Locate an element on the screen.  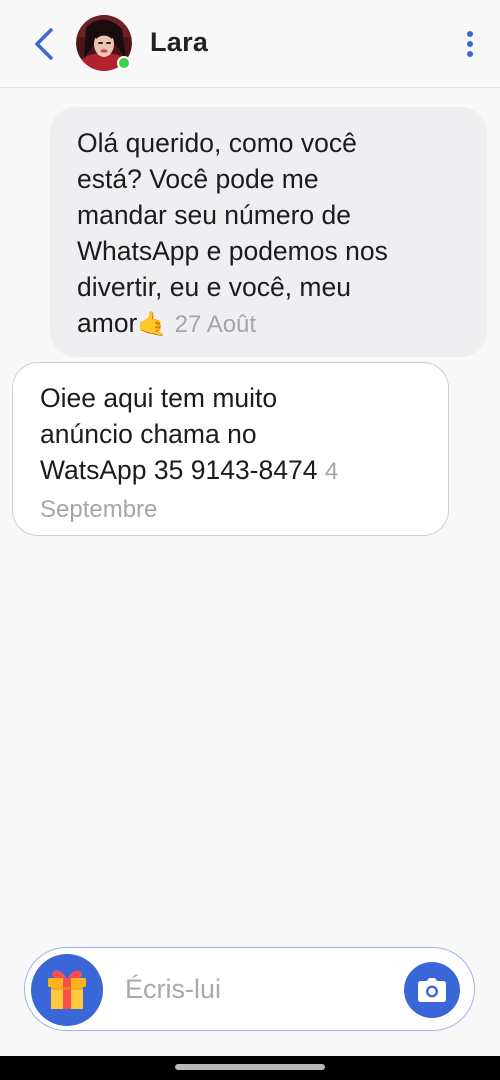
home-indicator is located at coordinates (250, 1067).